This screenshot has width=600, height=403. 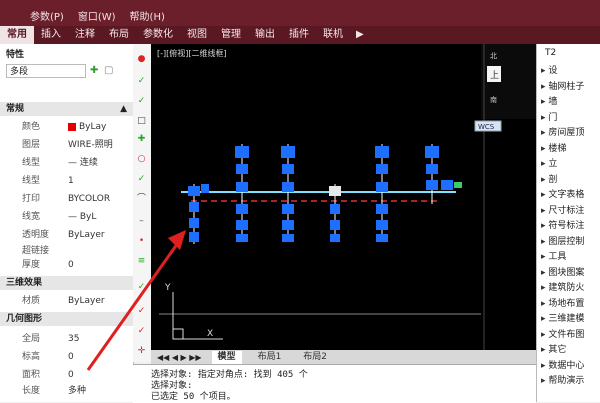 What do you see at coordinates (141, 241) in the screenshot?
I see `pin-icon: •` at bounding box center [141, 241].